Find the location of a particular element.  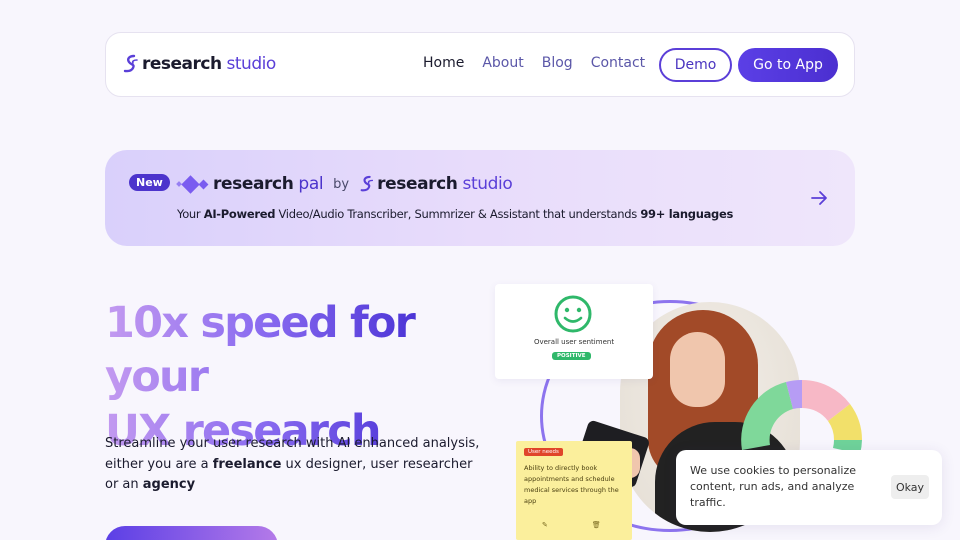

sentiment-label: Overall user sentiment is located at coordinates (574, 342).